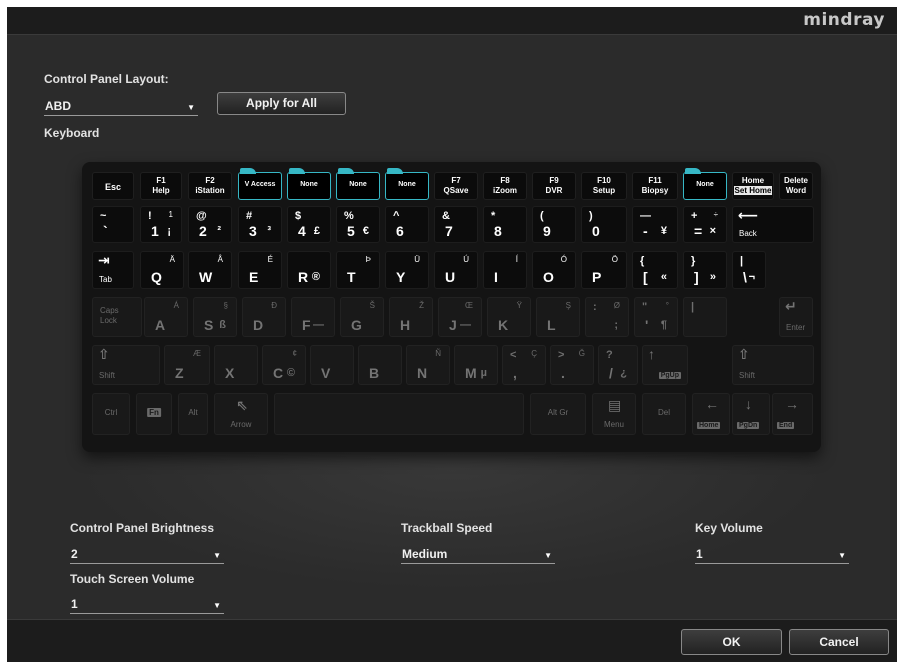 The width and height of the screenshot is (903, 665). I want to click on key-f10: F10 Setup, so click(604, 186).